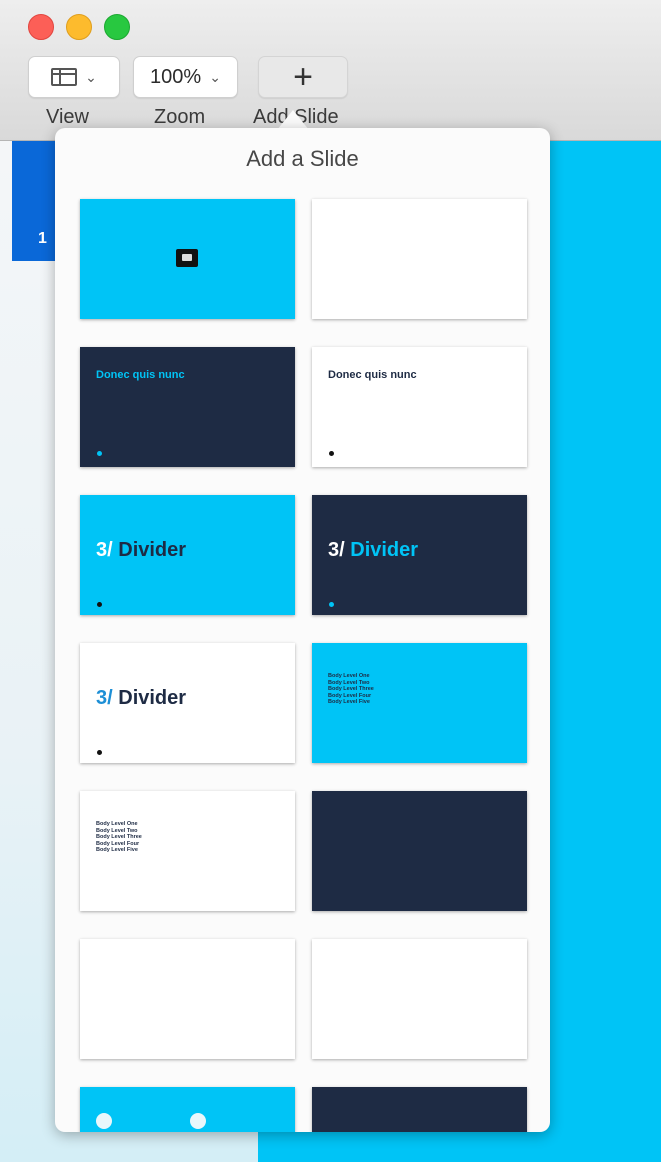 The height and width of the screenshot is (1162, 661). I want to click on view-label: View, so click(67, 117).